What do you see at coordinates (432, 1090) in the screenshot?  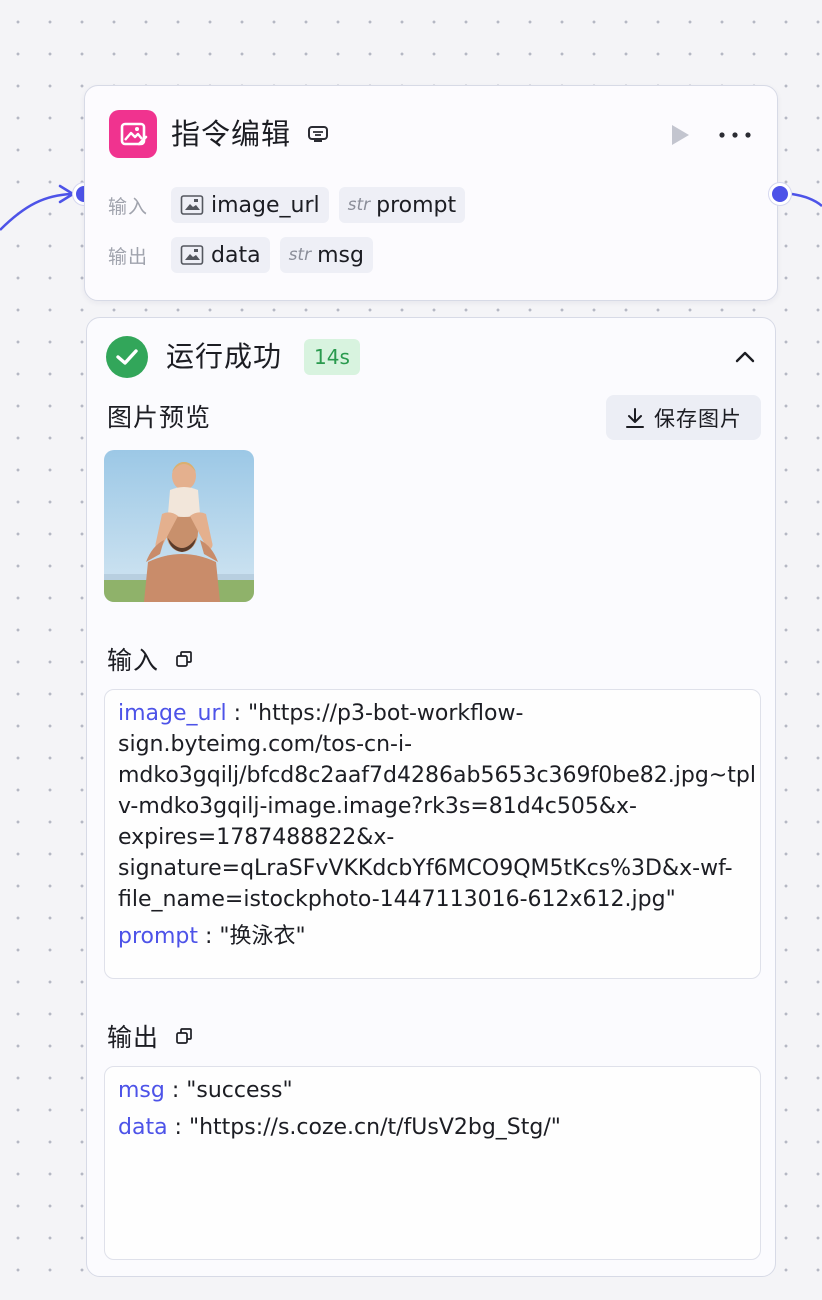 I see `kv-msg: msg : "success"` at bounding box center [432, 1090].